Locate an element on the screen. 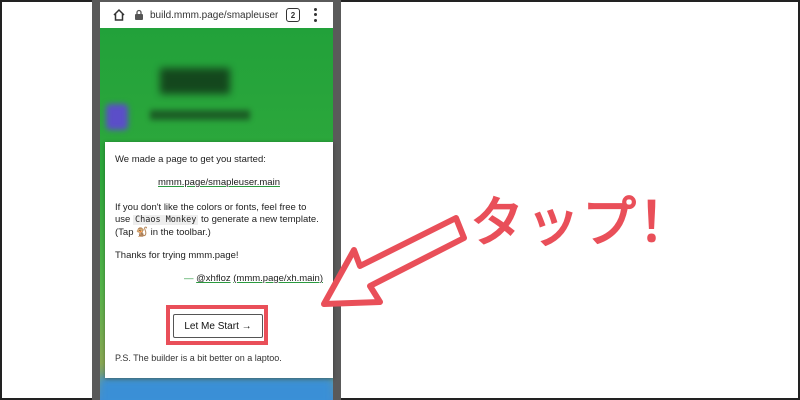  page-link: mmm.page/smapleuser.main is located at coordinates (219, 183).